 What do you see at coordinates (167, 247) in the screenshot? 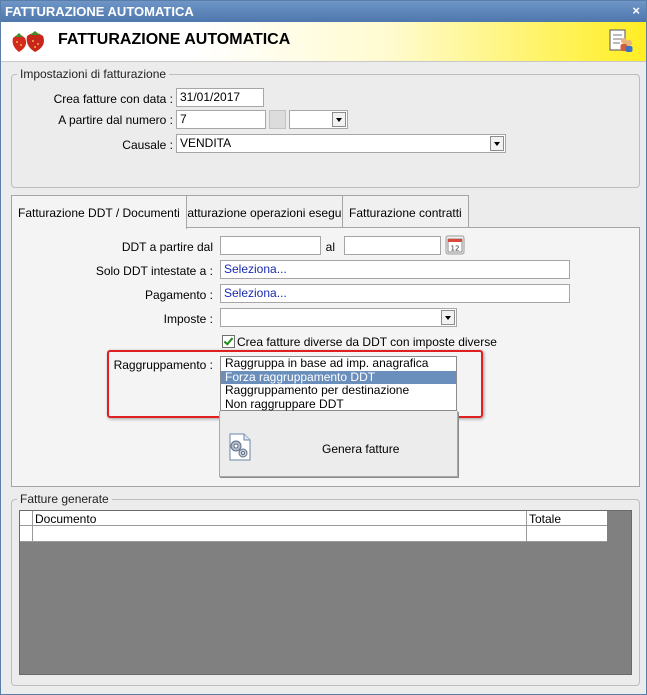
I see `ddt-from-label: DDT a partire dal` at bounding box center [167, 247].